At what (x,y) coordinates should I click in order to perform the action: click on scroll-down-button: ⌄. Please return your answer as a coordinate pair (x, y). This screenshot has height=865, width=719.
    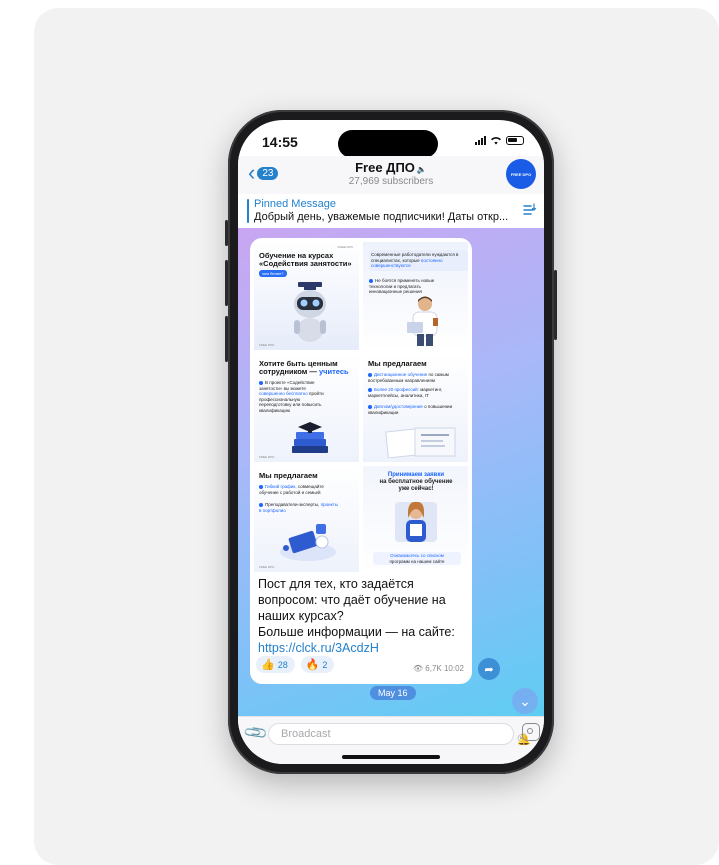
    Looking at the image, I should click on (525, 701).